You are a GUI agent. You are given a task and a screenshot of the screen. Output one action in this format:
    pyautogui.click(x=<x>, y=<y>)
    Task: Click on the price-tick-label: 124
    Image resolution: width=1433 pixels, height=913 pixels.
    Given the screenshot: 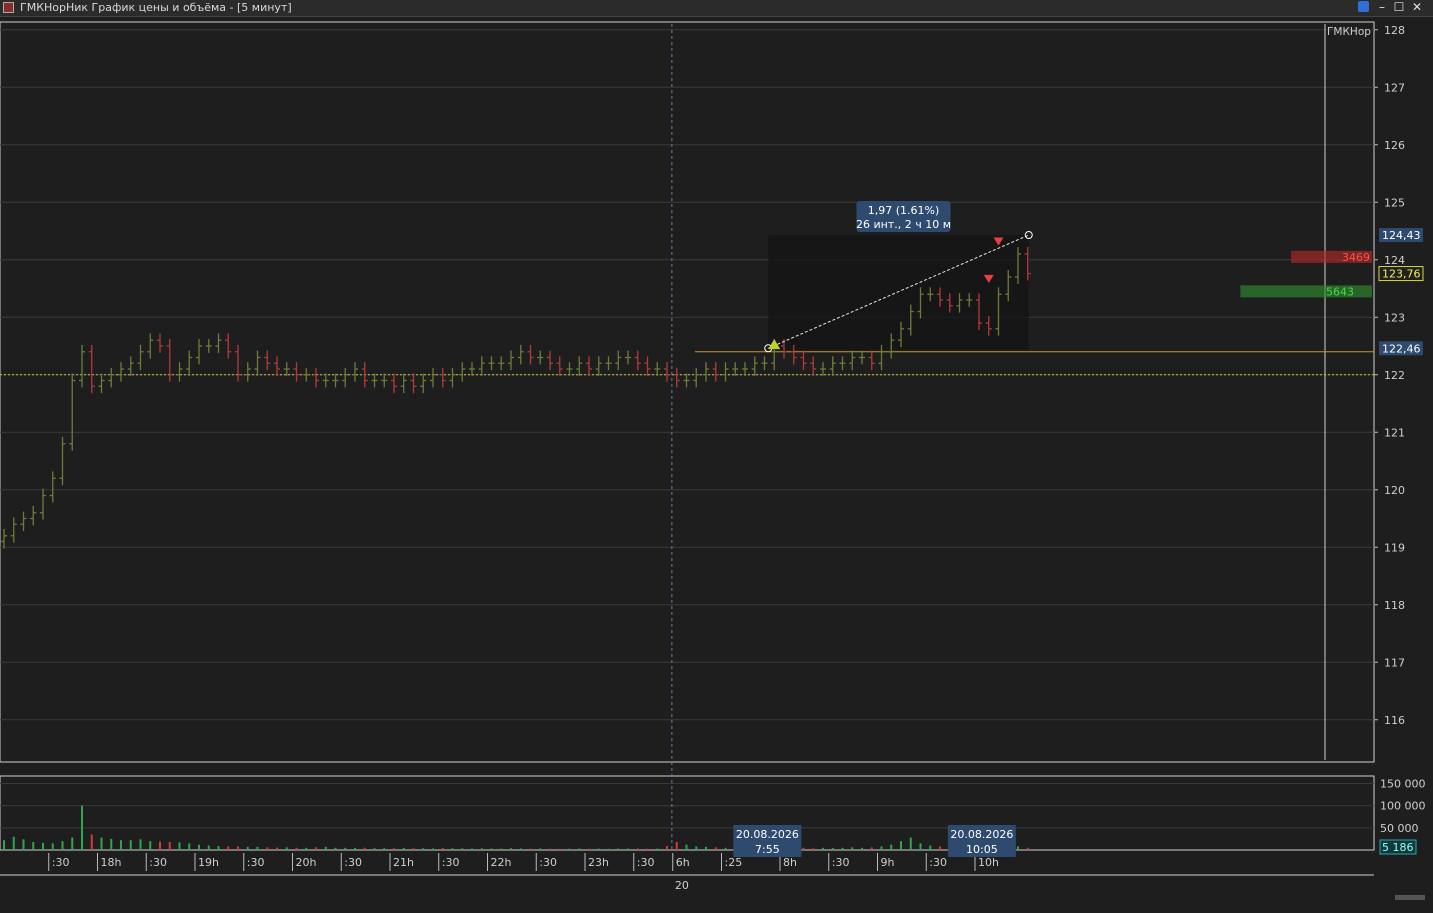 What is the action you would take?
    pyautogui.click(x=1394, y=260)
    